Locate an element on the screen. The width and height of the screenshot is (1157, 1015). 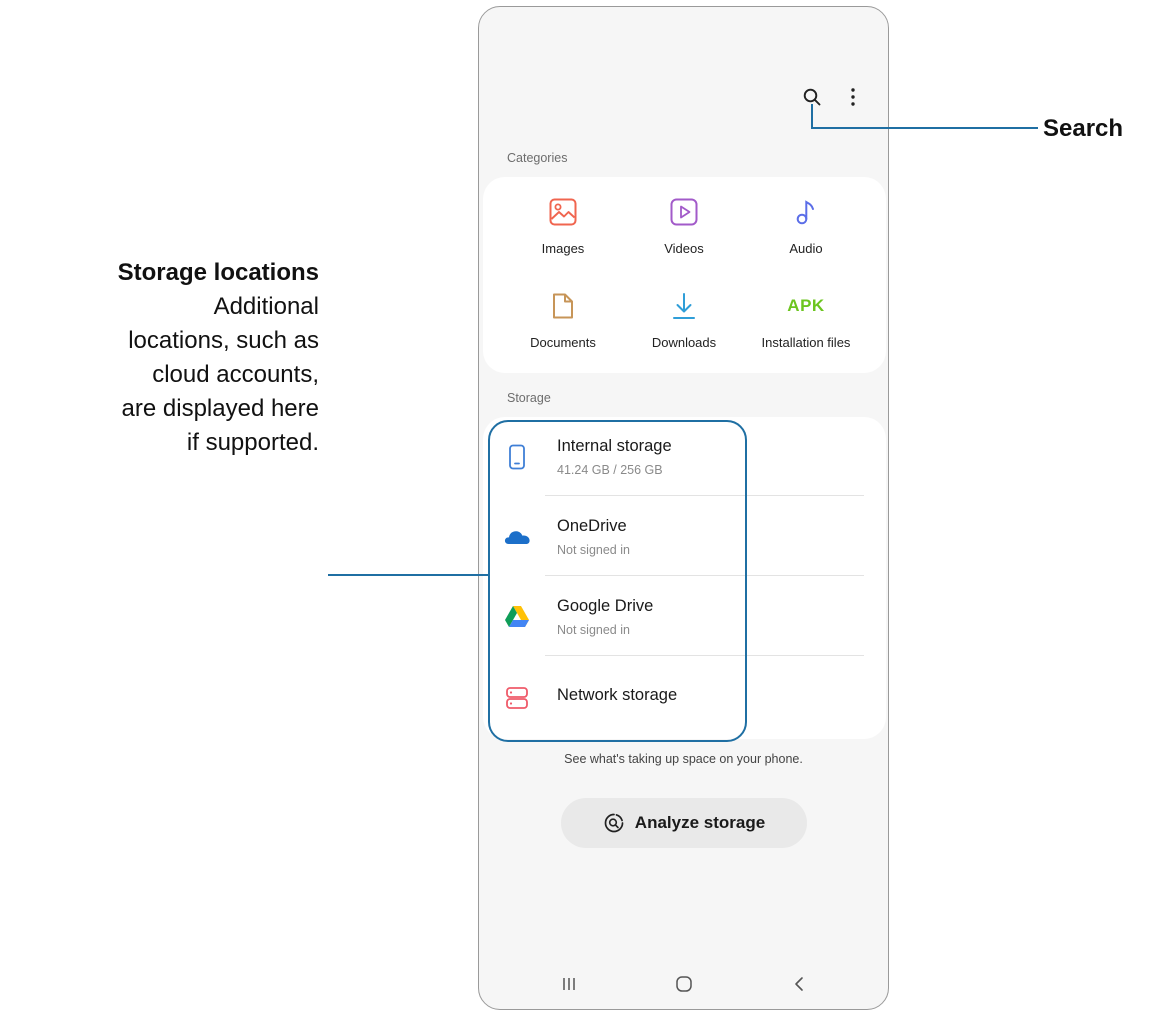
storage-callout-line-text: locations, such as is located at coordinates (223, 340).